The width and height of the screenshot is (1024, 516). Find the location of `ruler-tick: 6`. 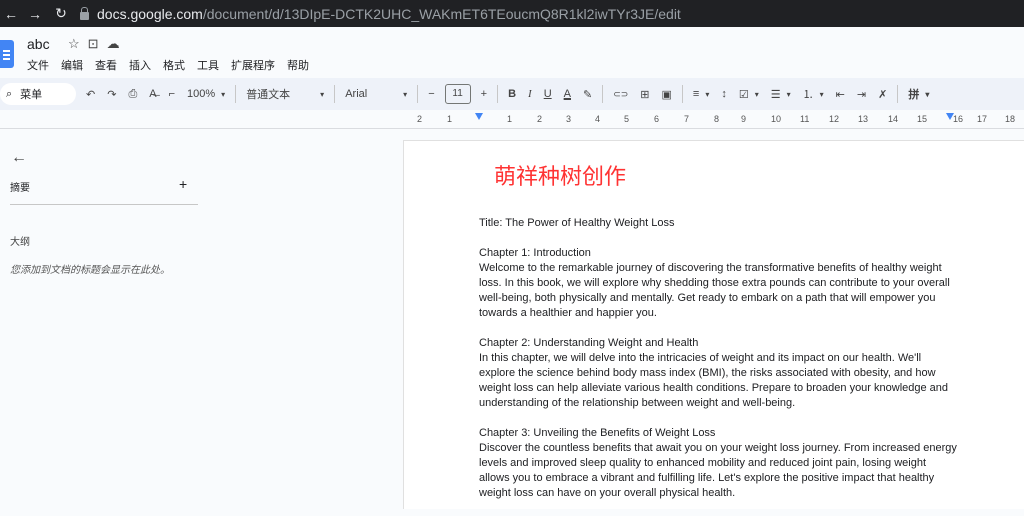

ruler-tick: 6 is located at coordinates (657, 119).